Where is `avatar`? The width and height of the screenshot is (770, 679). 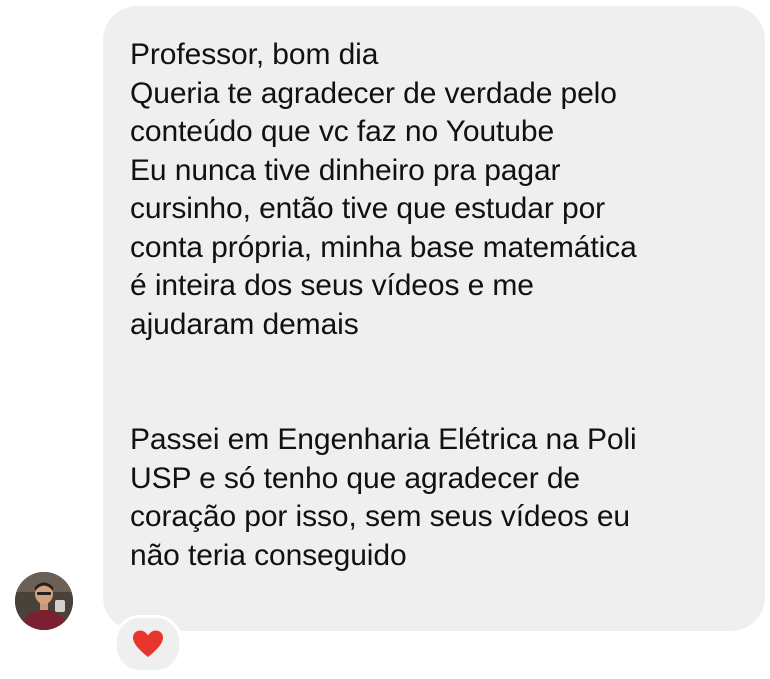
avatar is located at coordinates (44, 601).